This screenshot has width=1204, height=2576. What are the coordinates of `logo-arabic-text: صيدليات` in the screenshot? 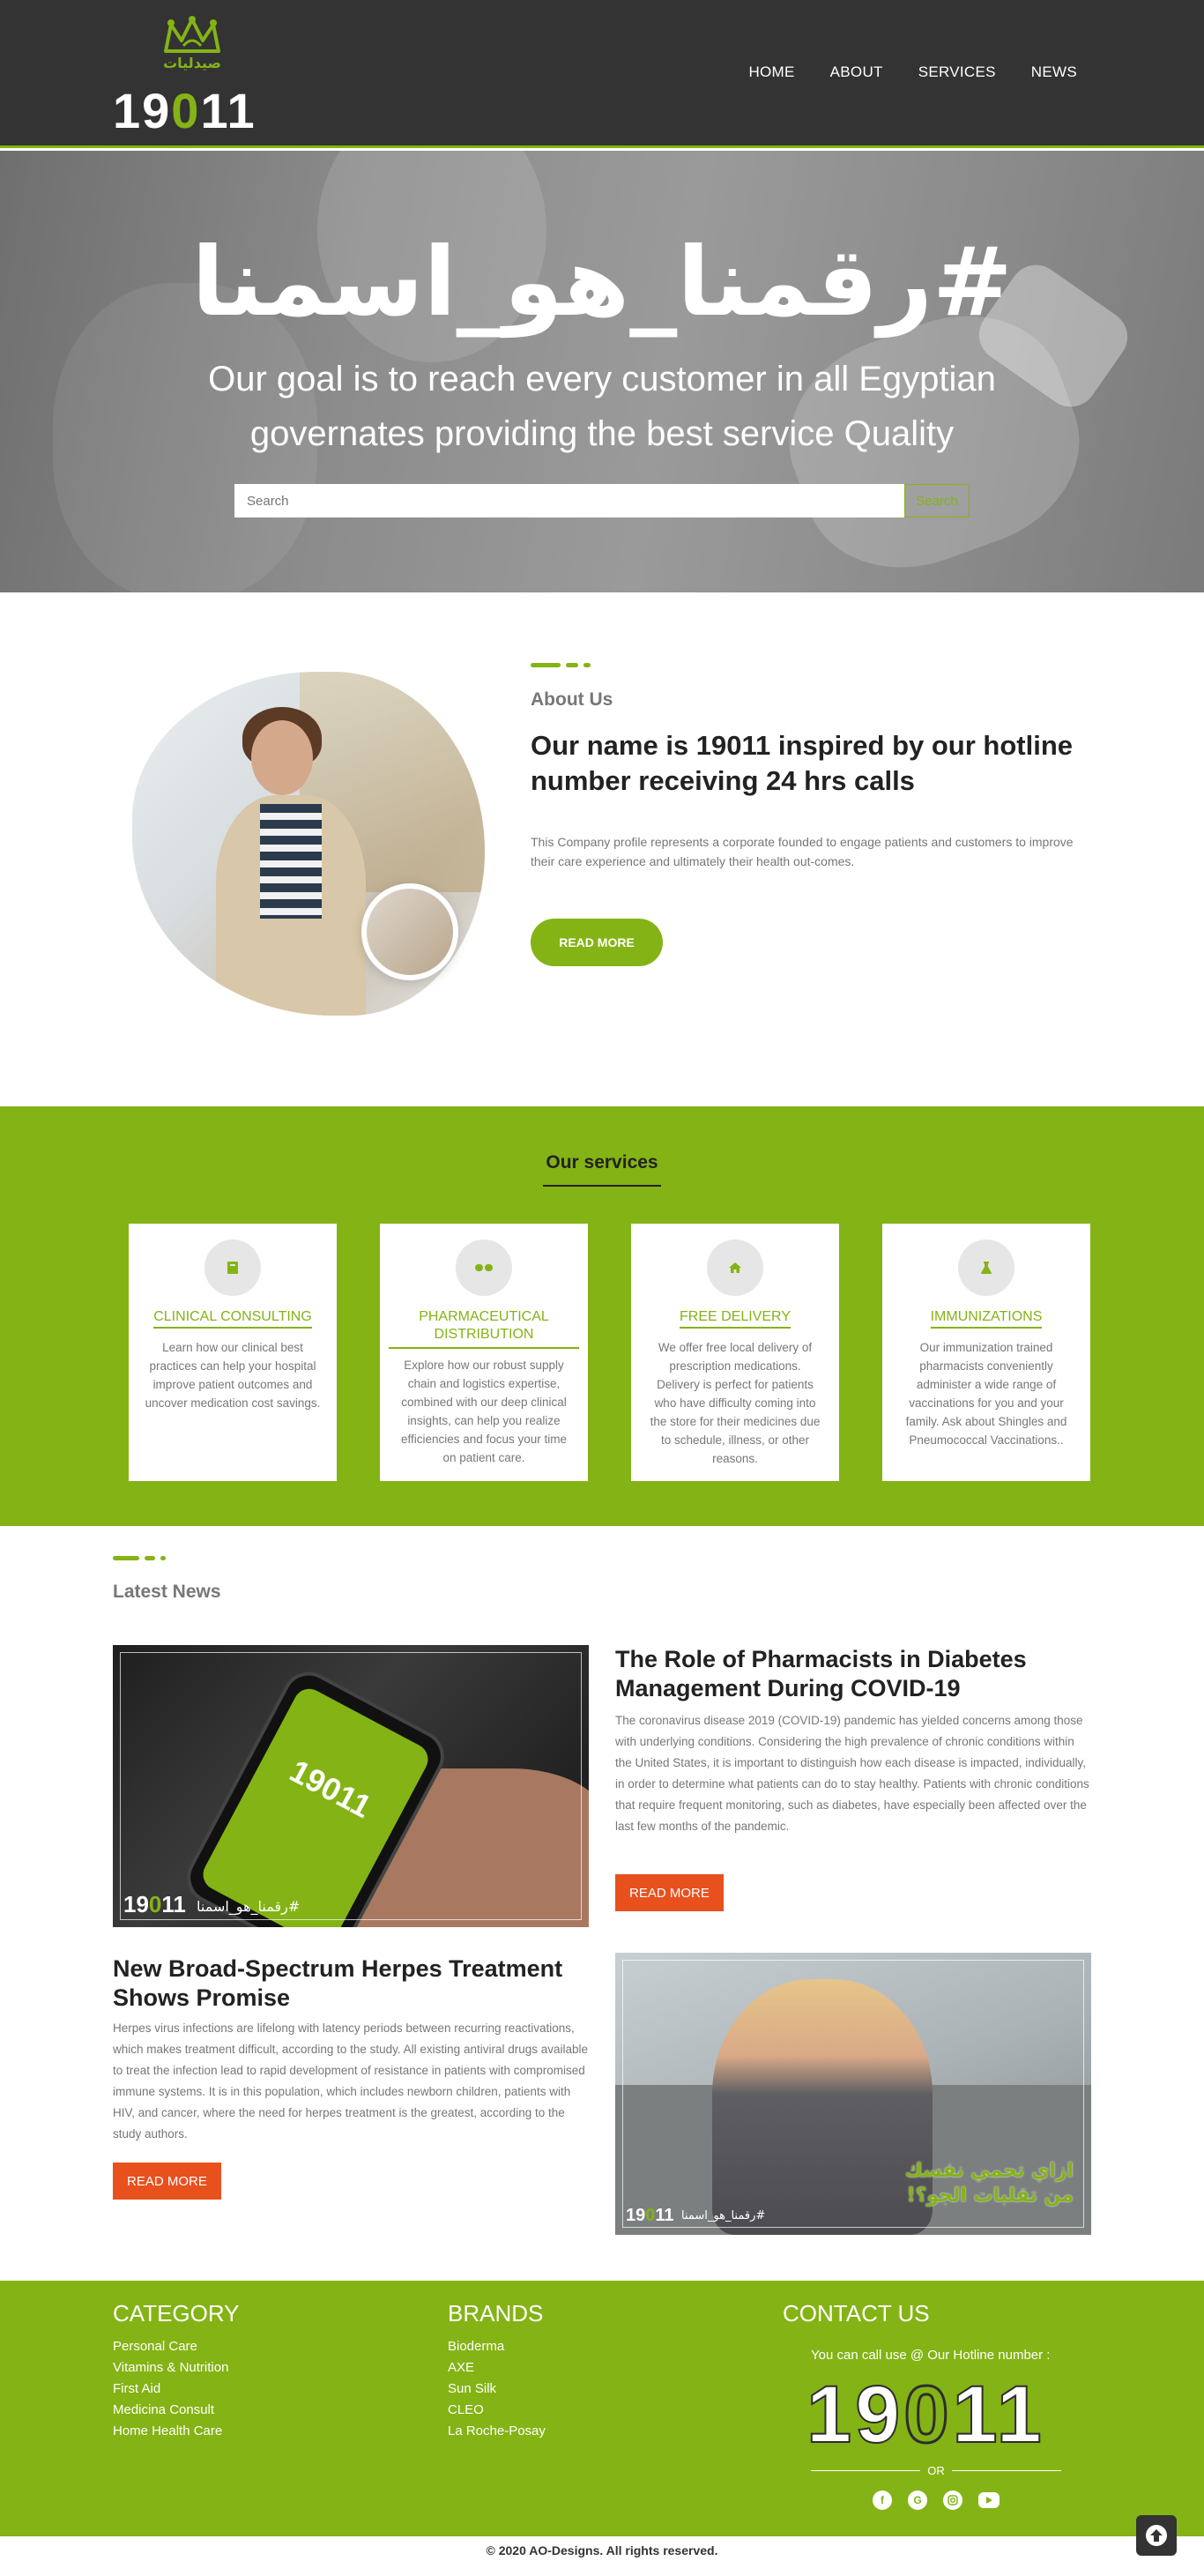 It's located at (192, 63).